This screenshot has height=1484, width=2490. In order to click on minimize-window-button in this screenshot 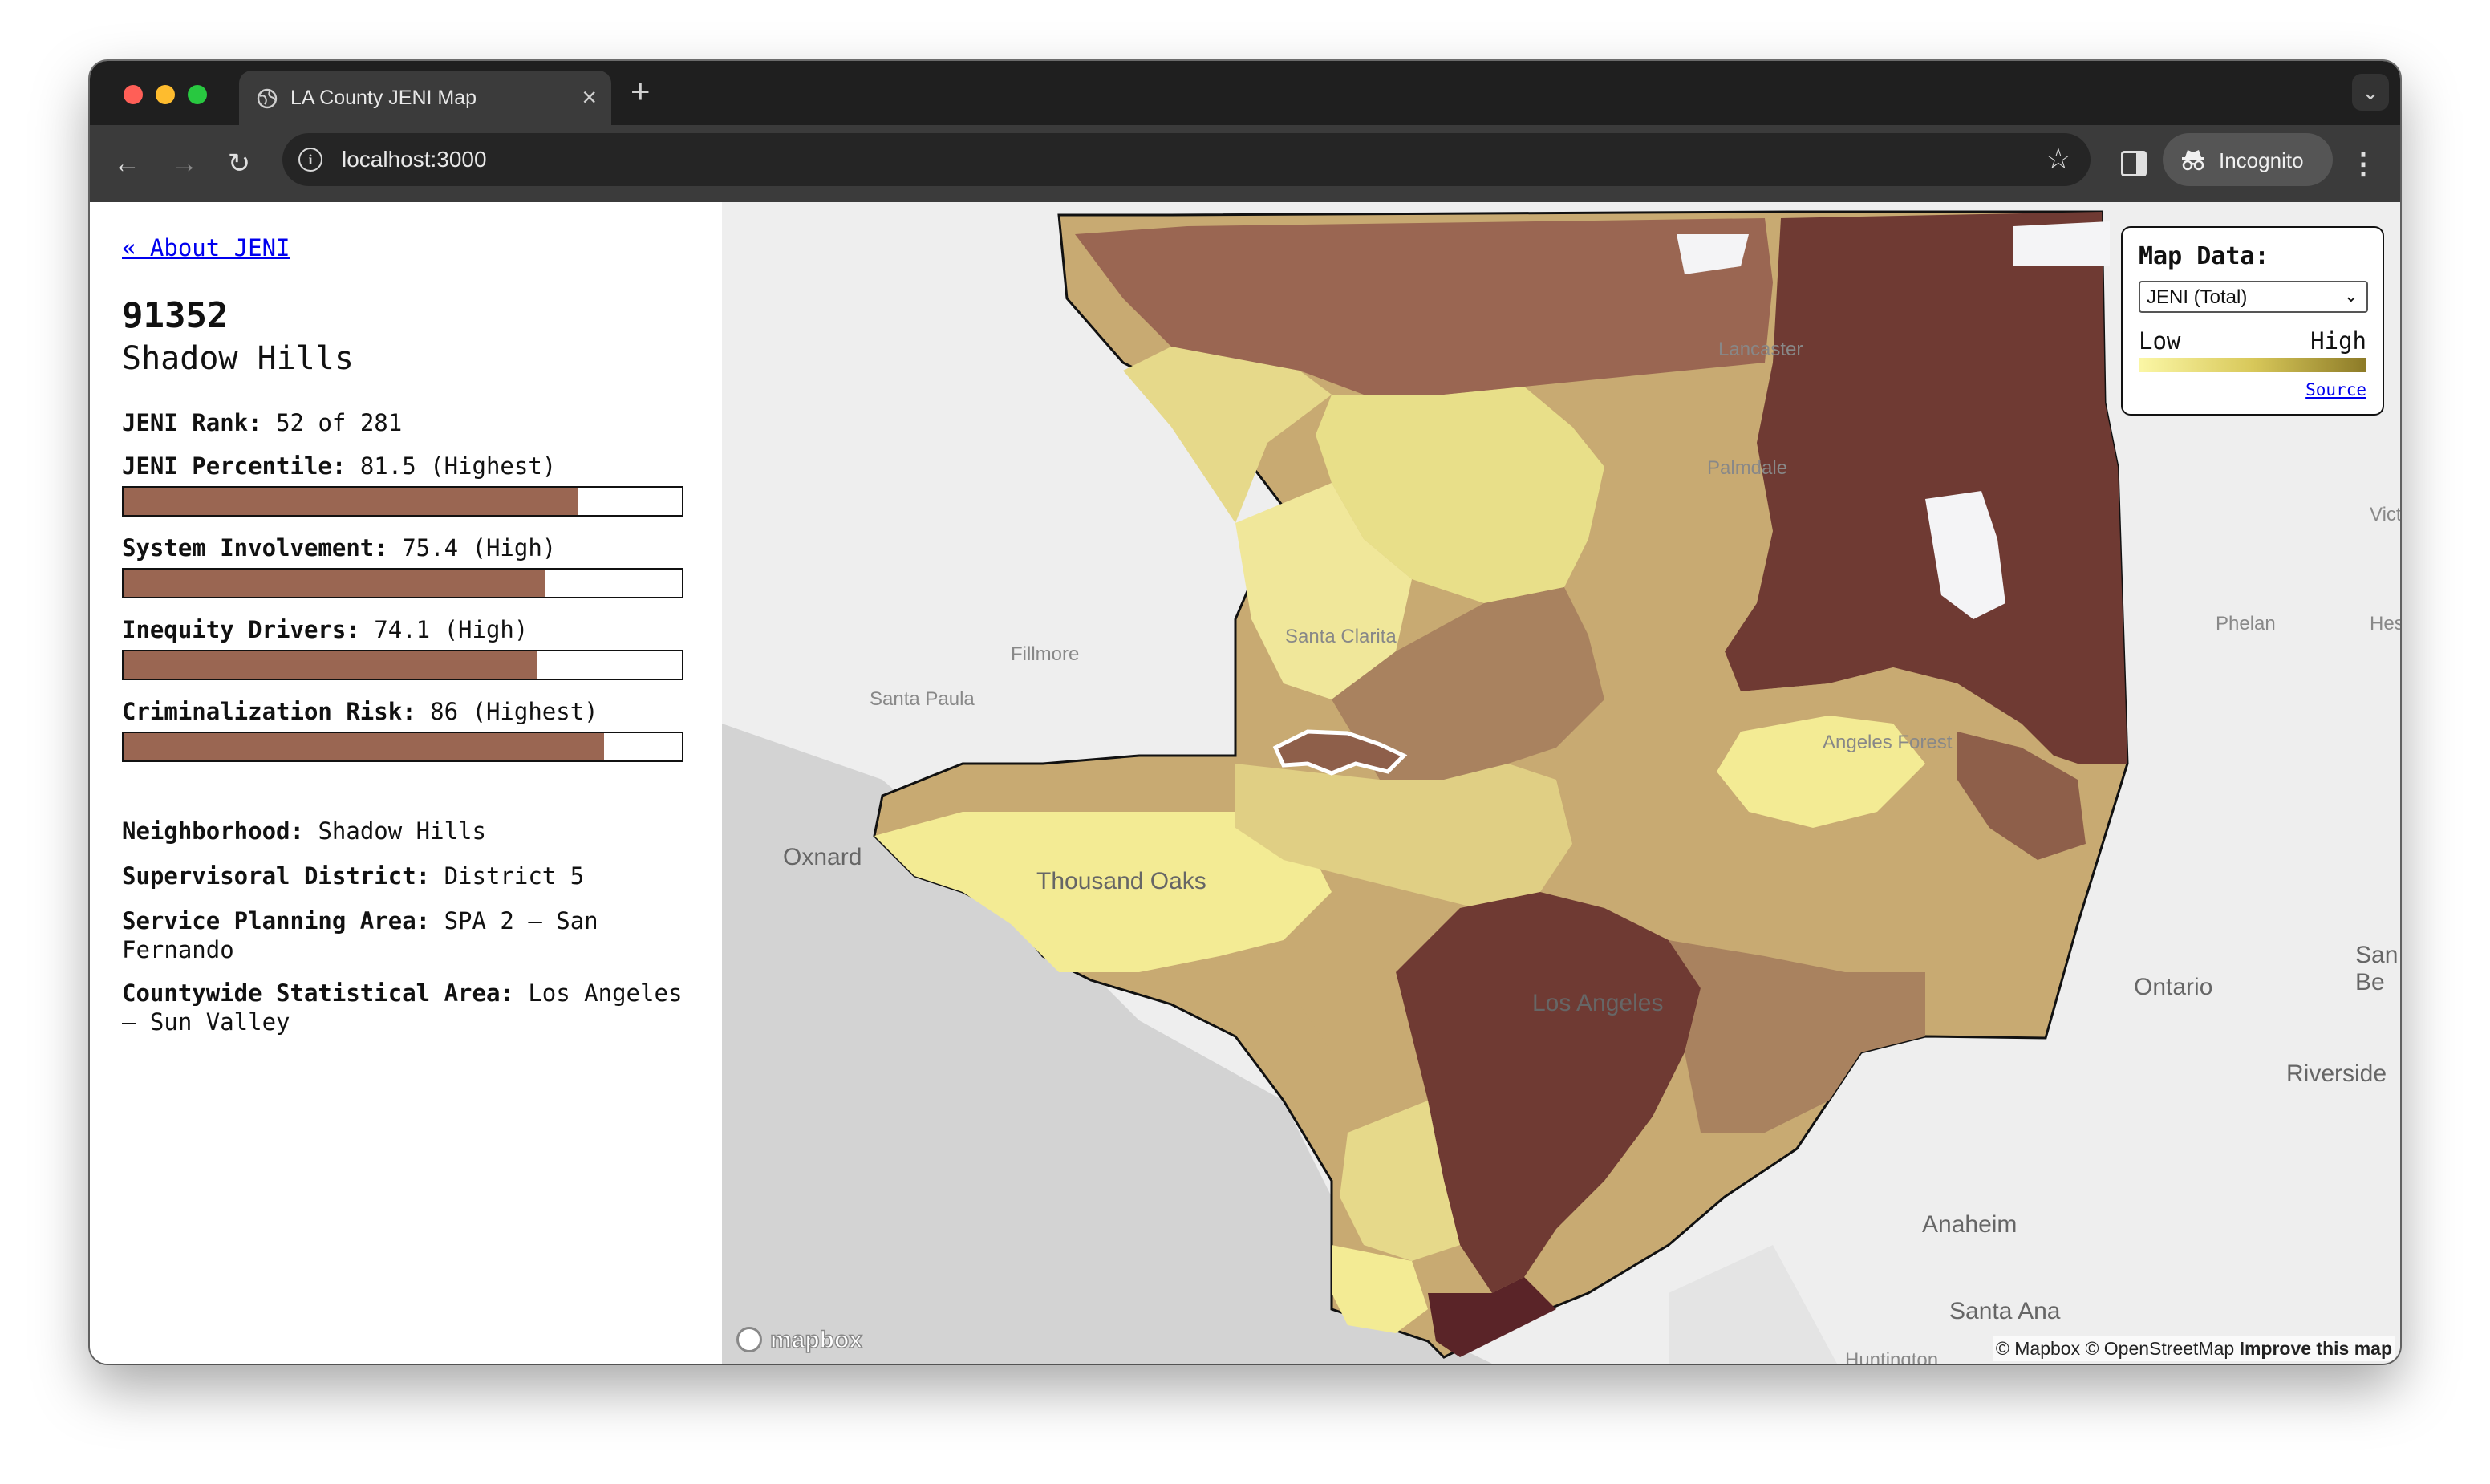, I will do `click(165, 94)`.